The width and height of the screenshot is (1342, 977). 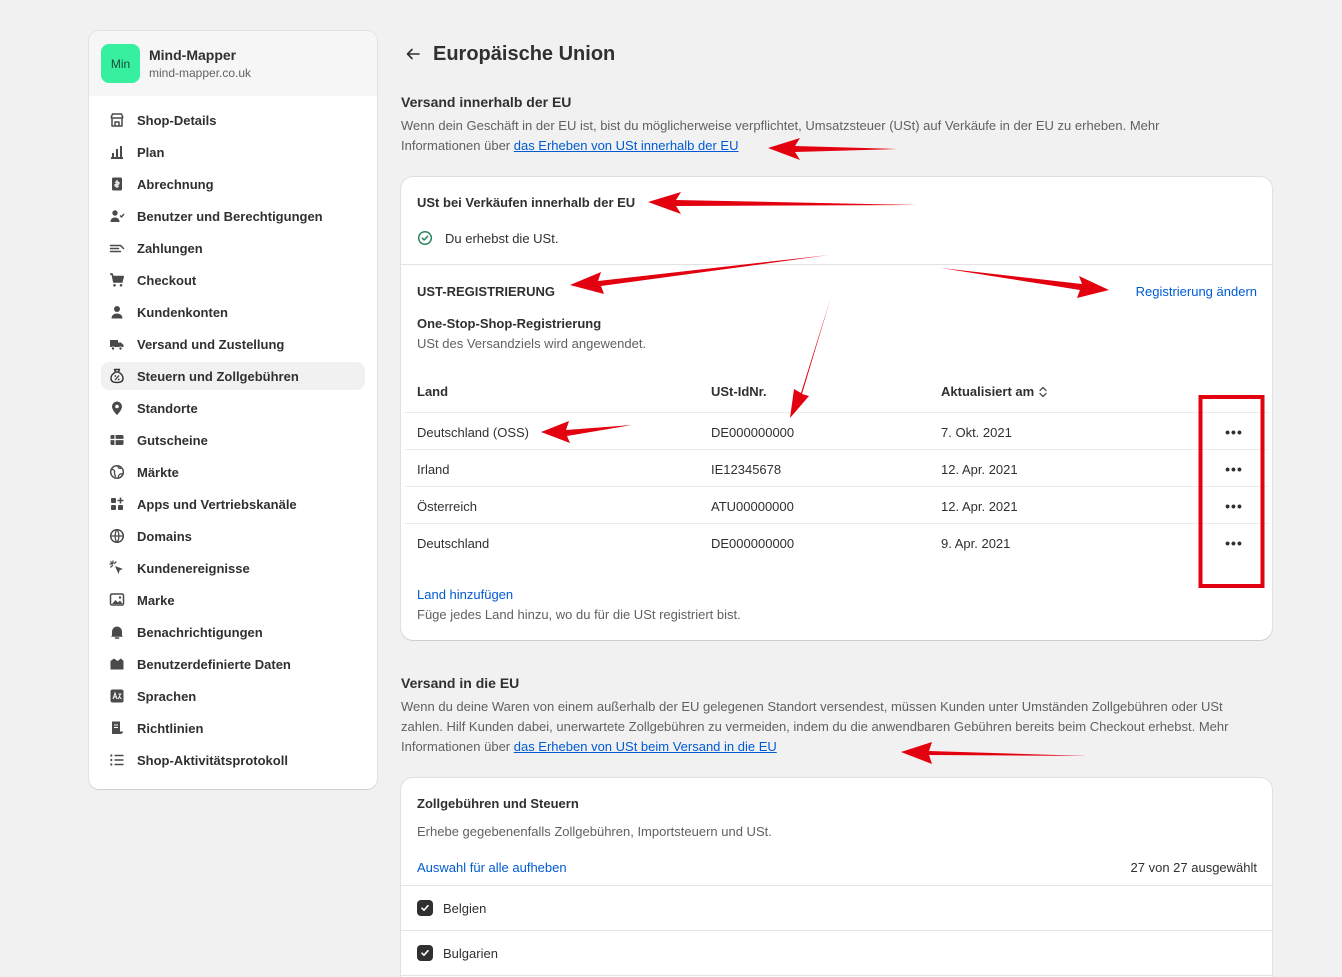 I want to click on oss-title: One-Stop-Shop-Registrierung, so click(x=509, y=323).